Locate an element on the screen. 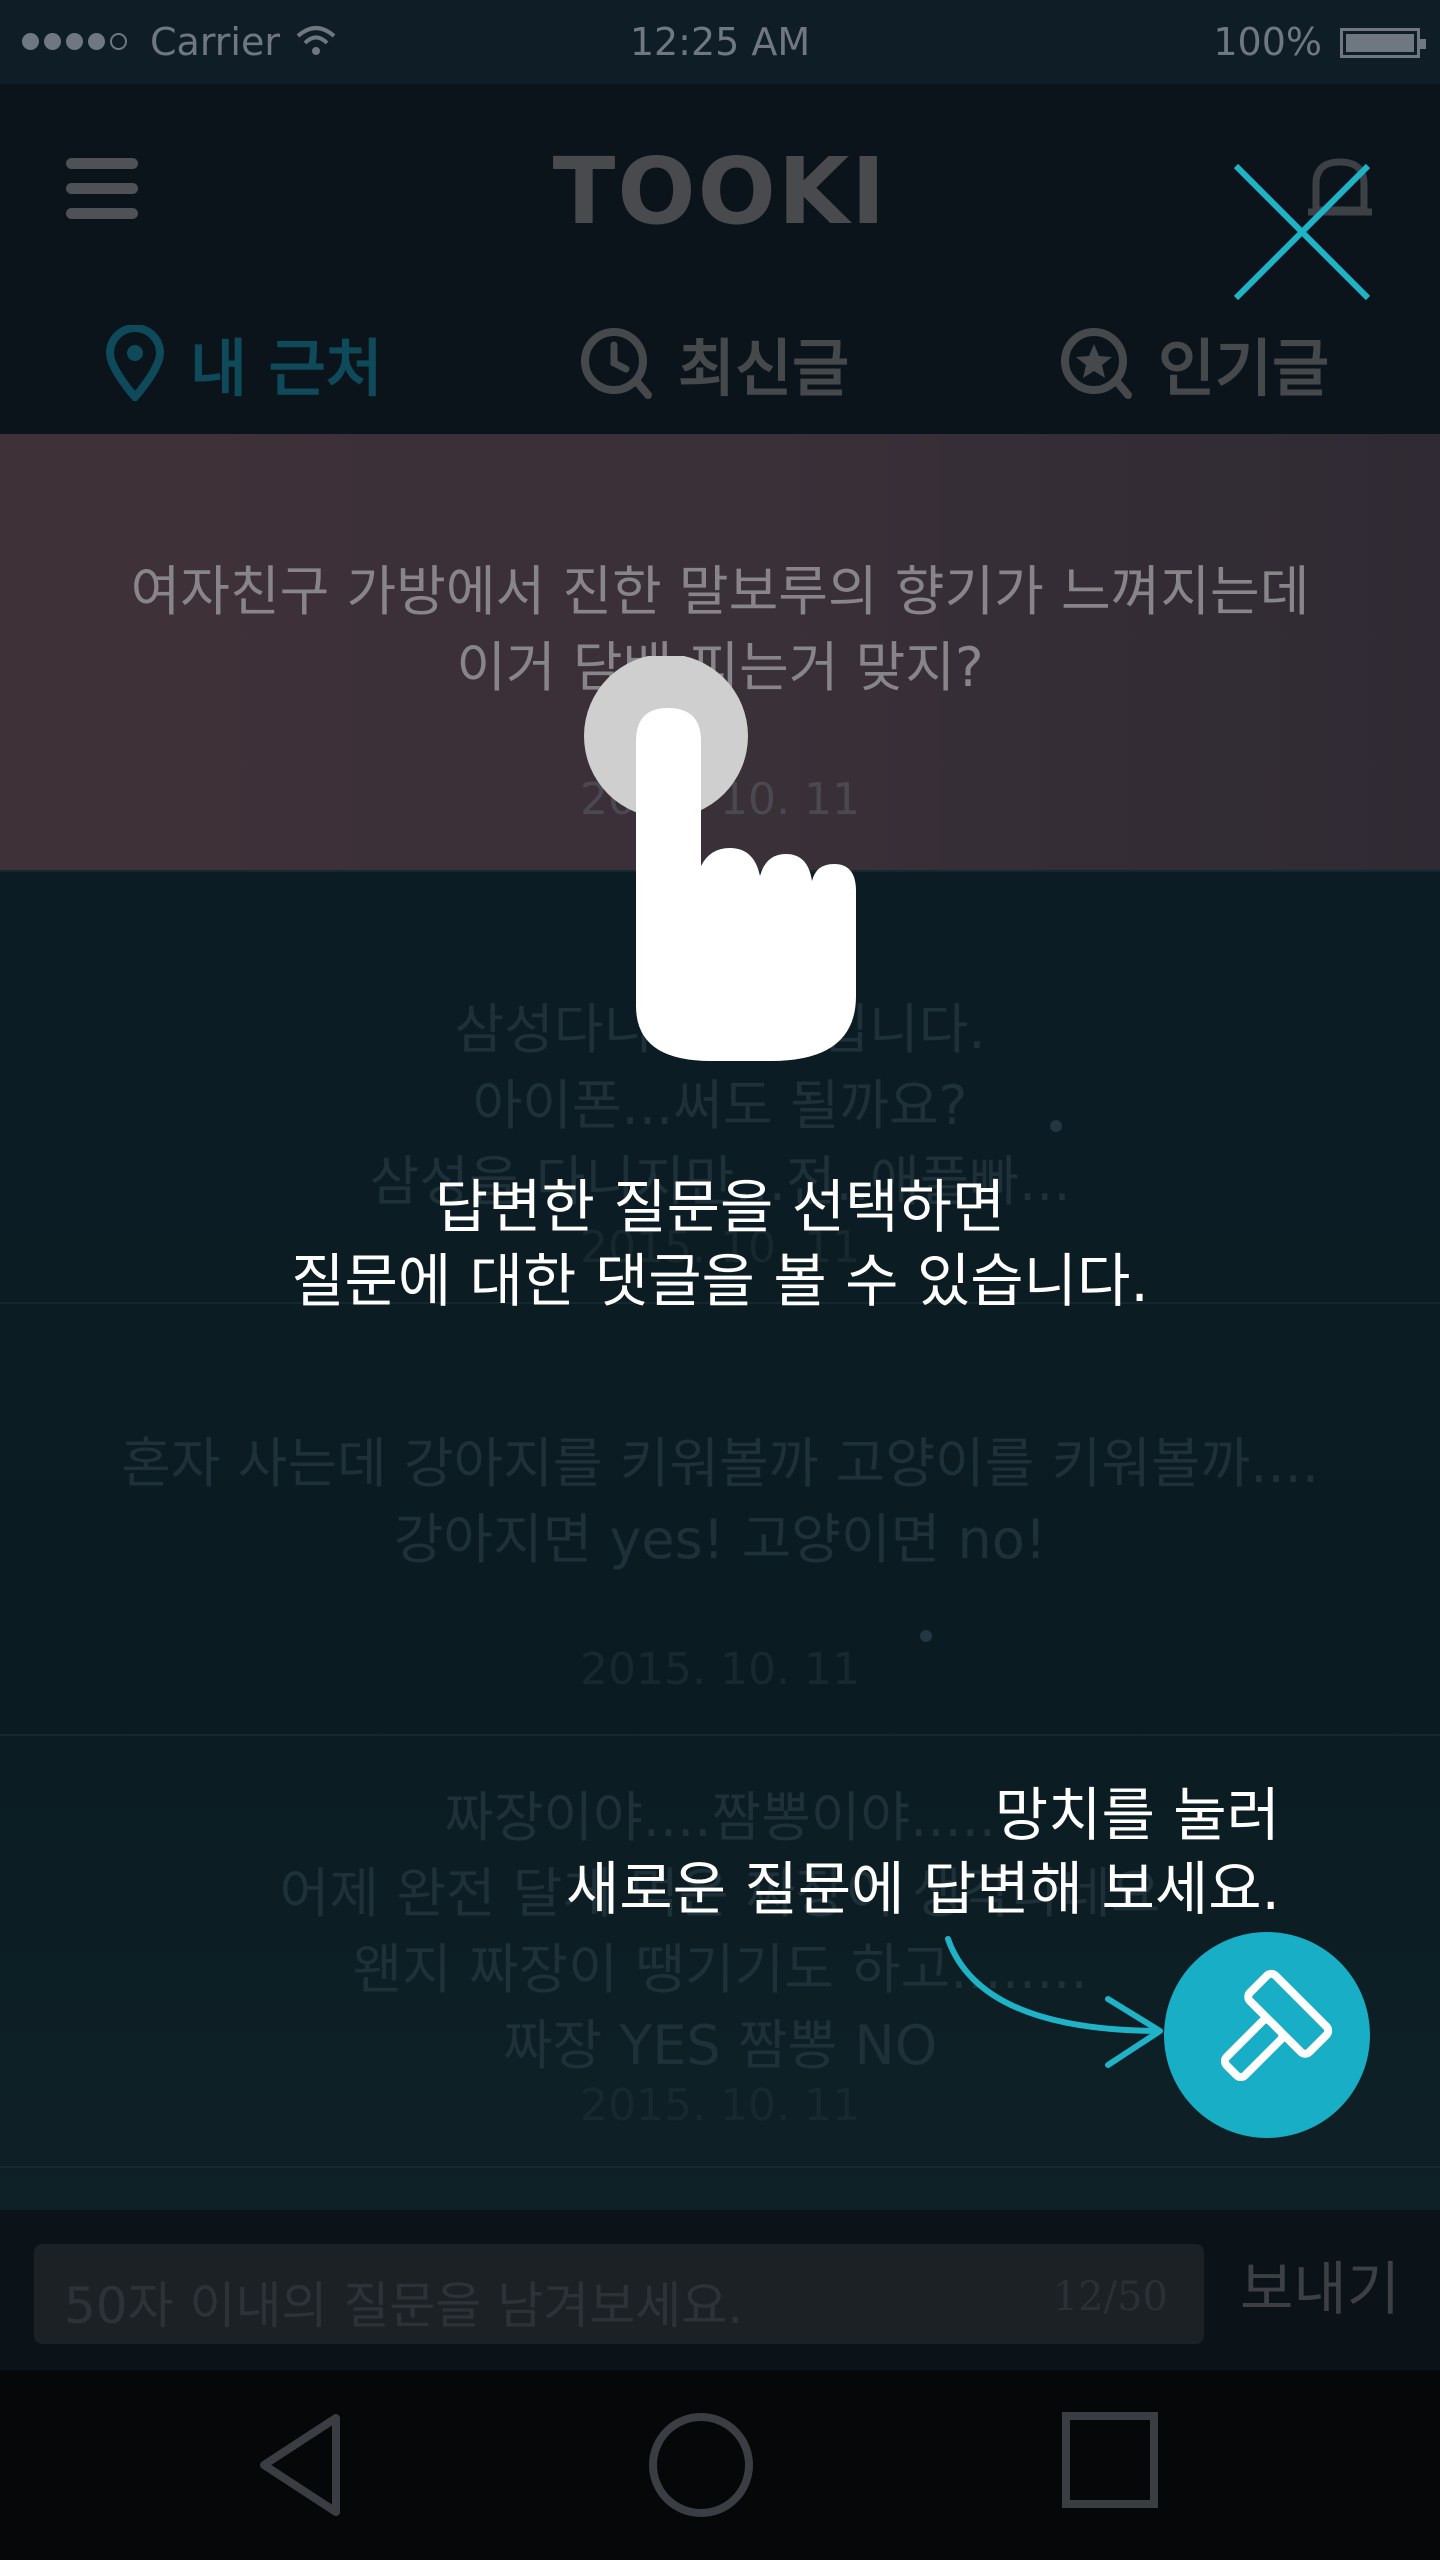 This screenshot has width=1440, height=2560. hammer-answer-button is located at coordinates (1267, 2035).